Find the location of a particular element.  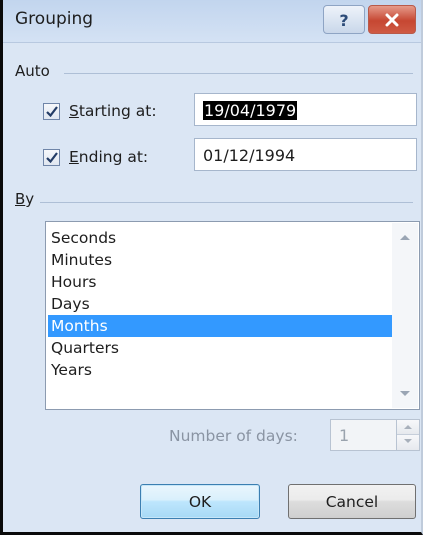

stepper-up-button is located at coordinates (408, 427).